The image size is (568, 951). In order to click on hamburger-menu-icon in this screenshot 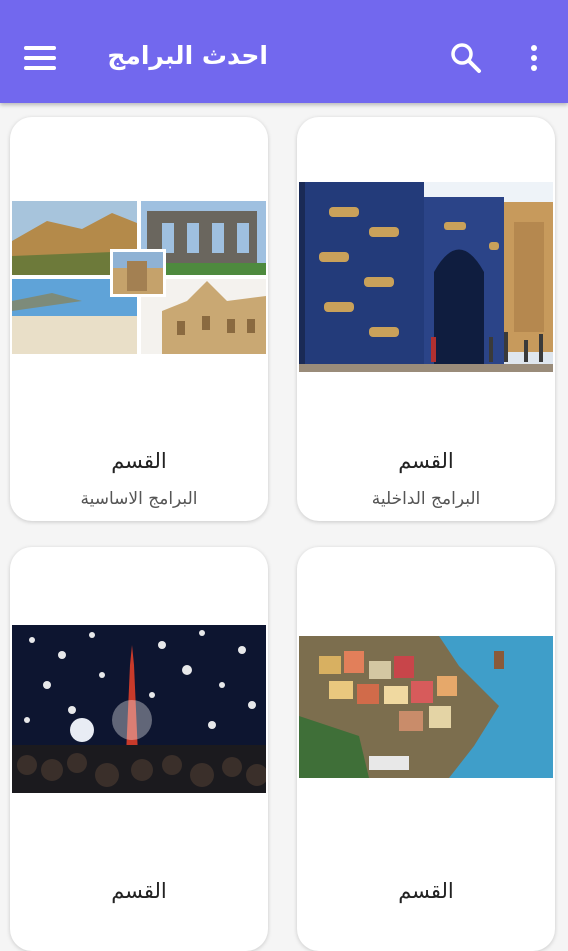, I will do `click(41, 59)`.